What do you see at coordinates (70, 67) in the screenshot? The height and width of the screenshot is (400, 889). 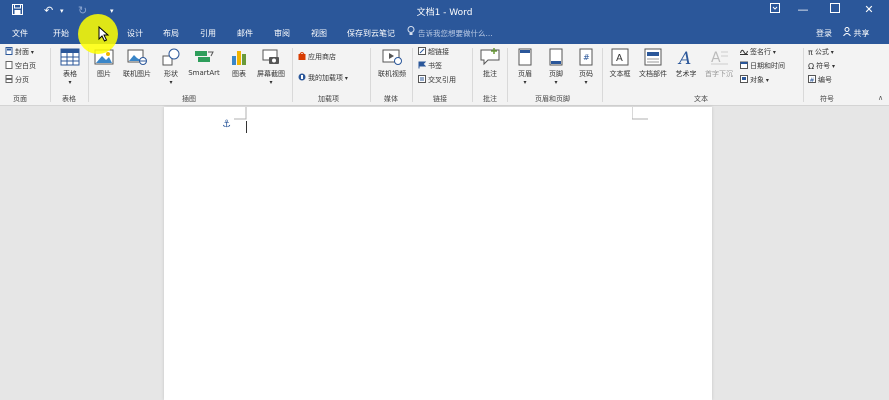 I see `table-button: 表格 ▾` at bounding box center [70, 67].